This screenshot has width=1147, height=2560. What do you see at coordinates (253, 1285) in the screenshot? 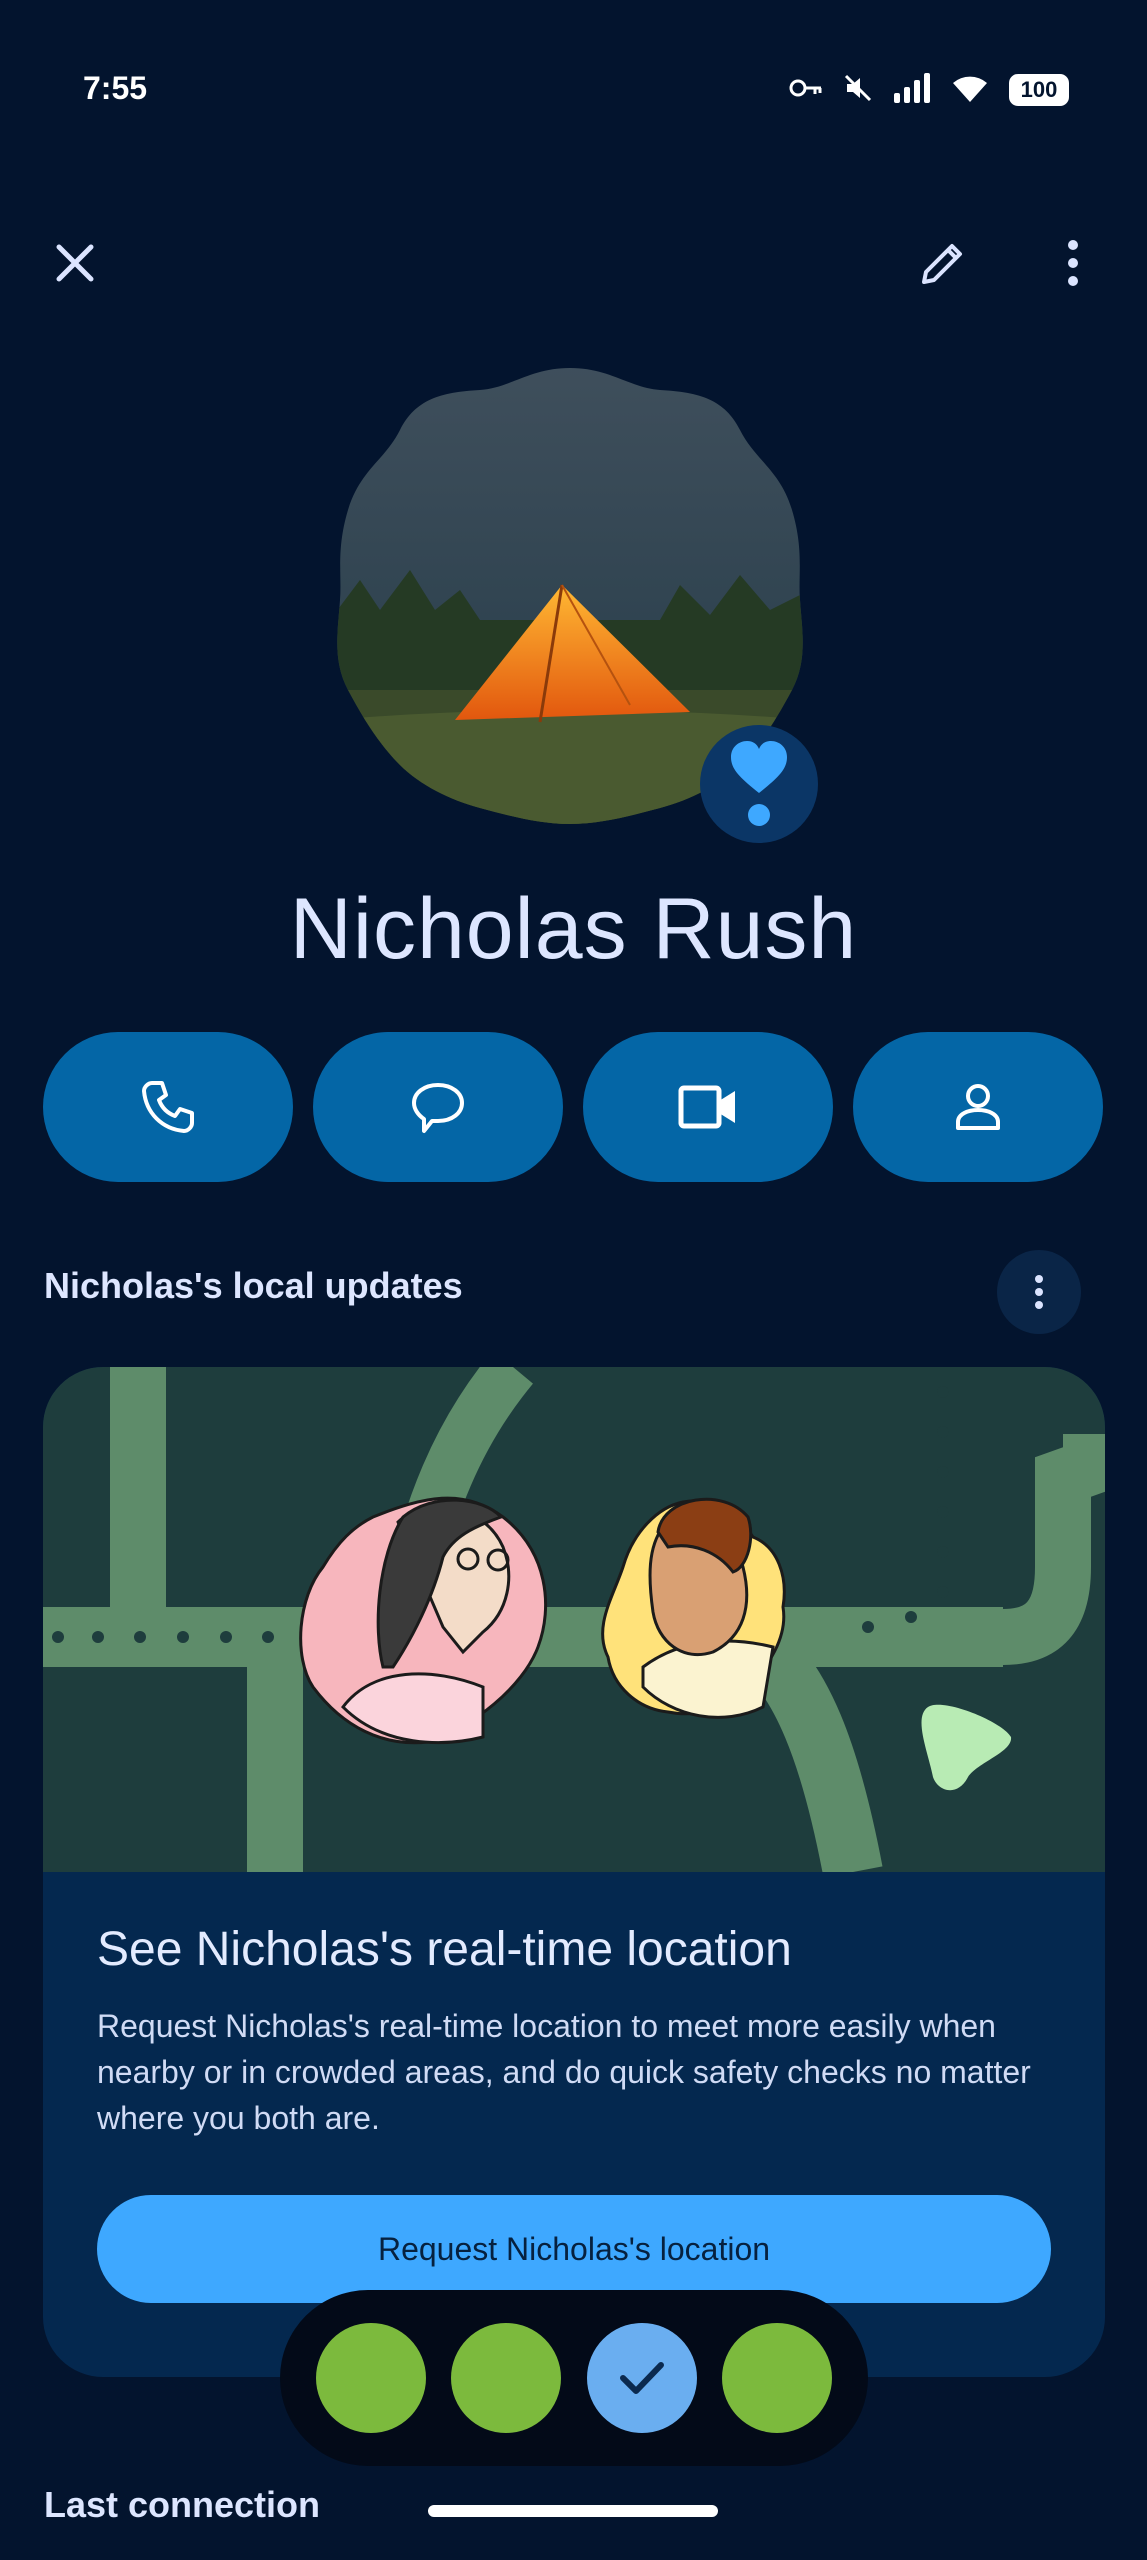
I see `updates-title: Nicholas's local updates` at bounding box center [253, 1285].